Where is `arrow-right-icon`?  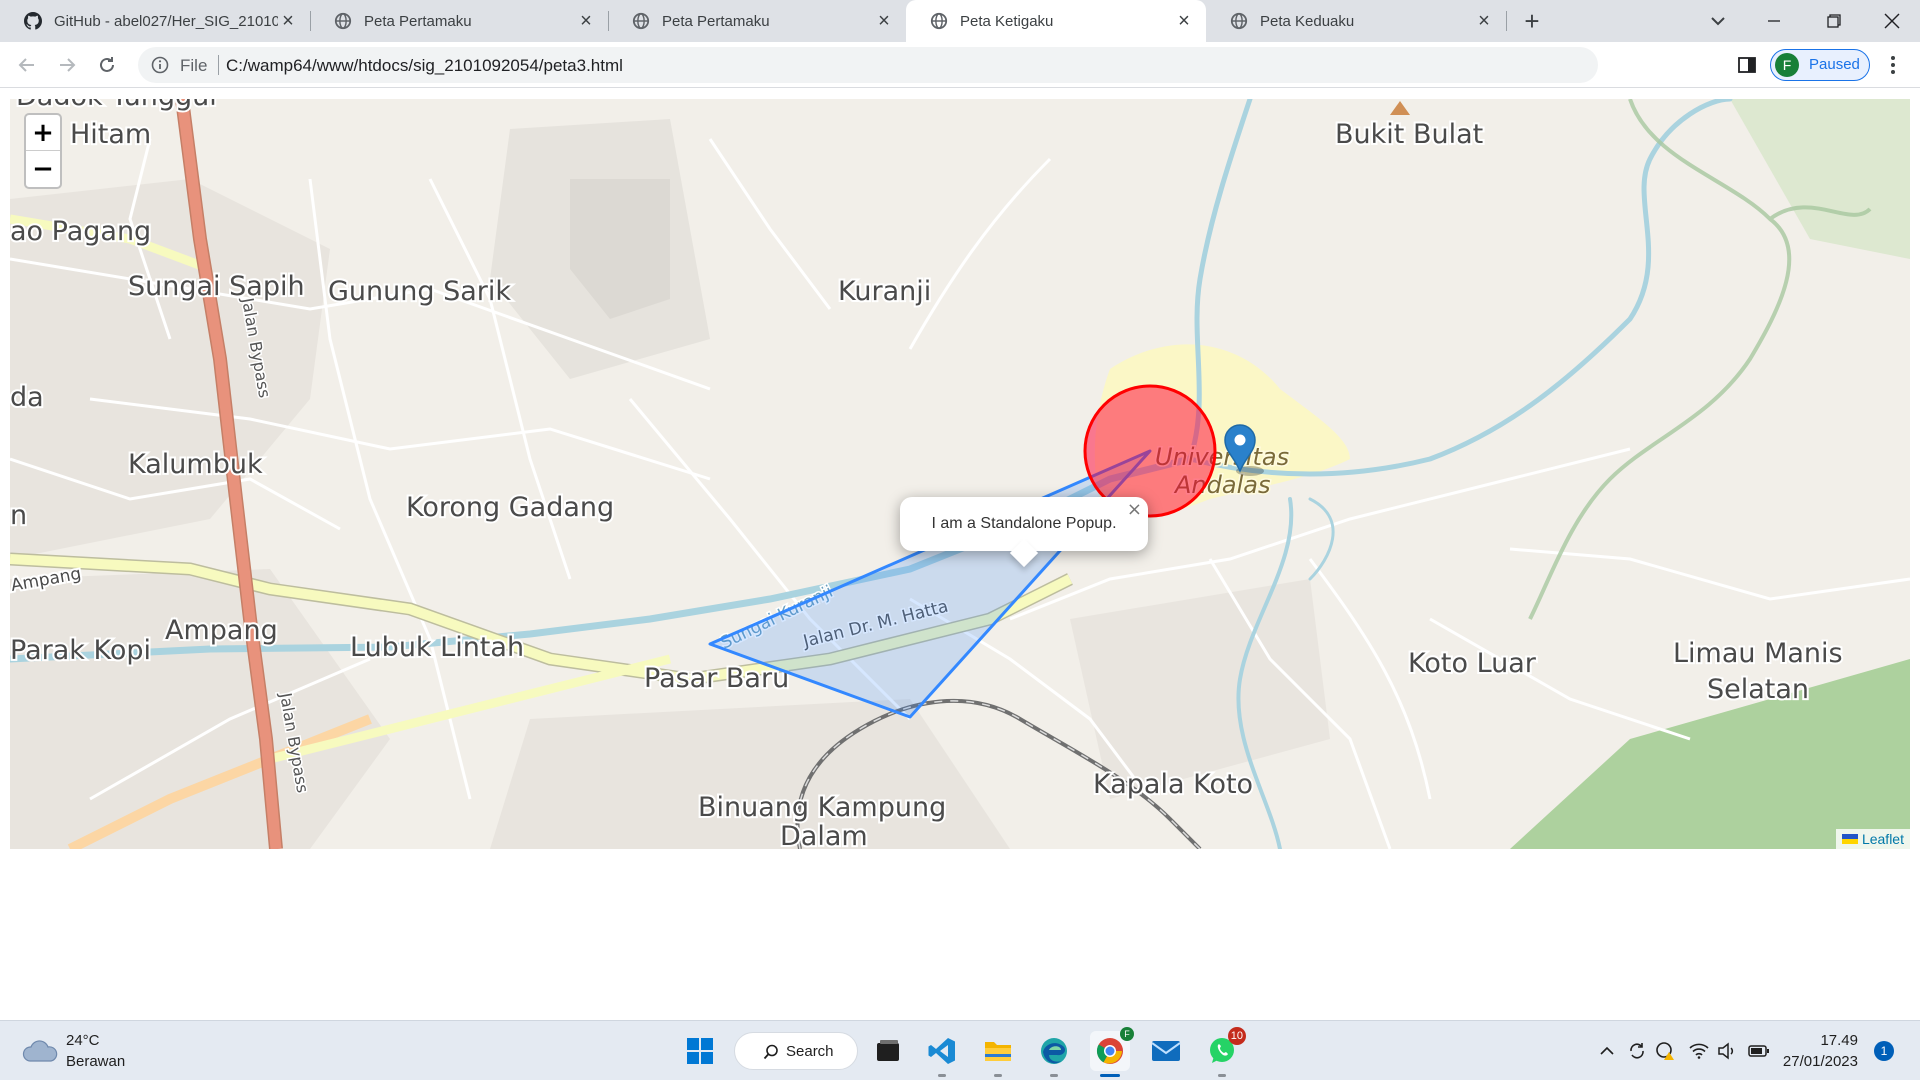
arrow-right-icon is located at coordinates (68, 65).